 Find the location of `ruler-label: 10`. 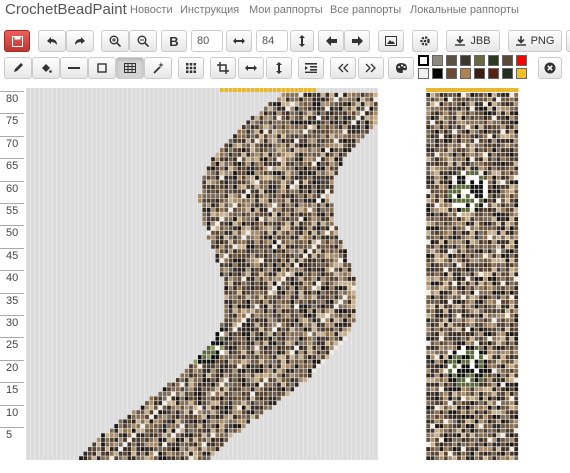

ruler-label: 10 is located at coordinates (12, 412).